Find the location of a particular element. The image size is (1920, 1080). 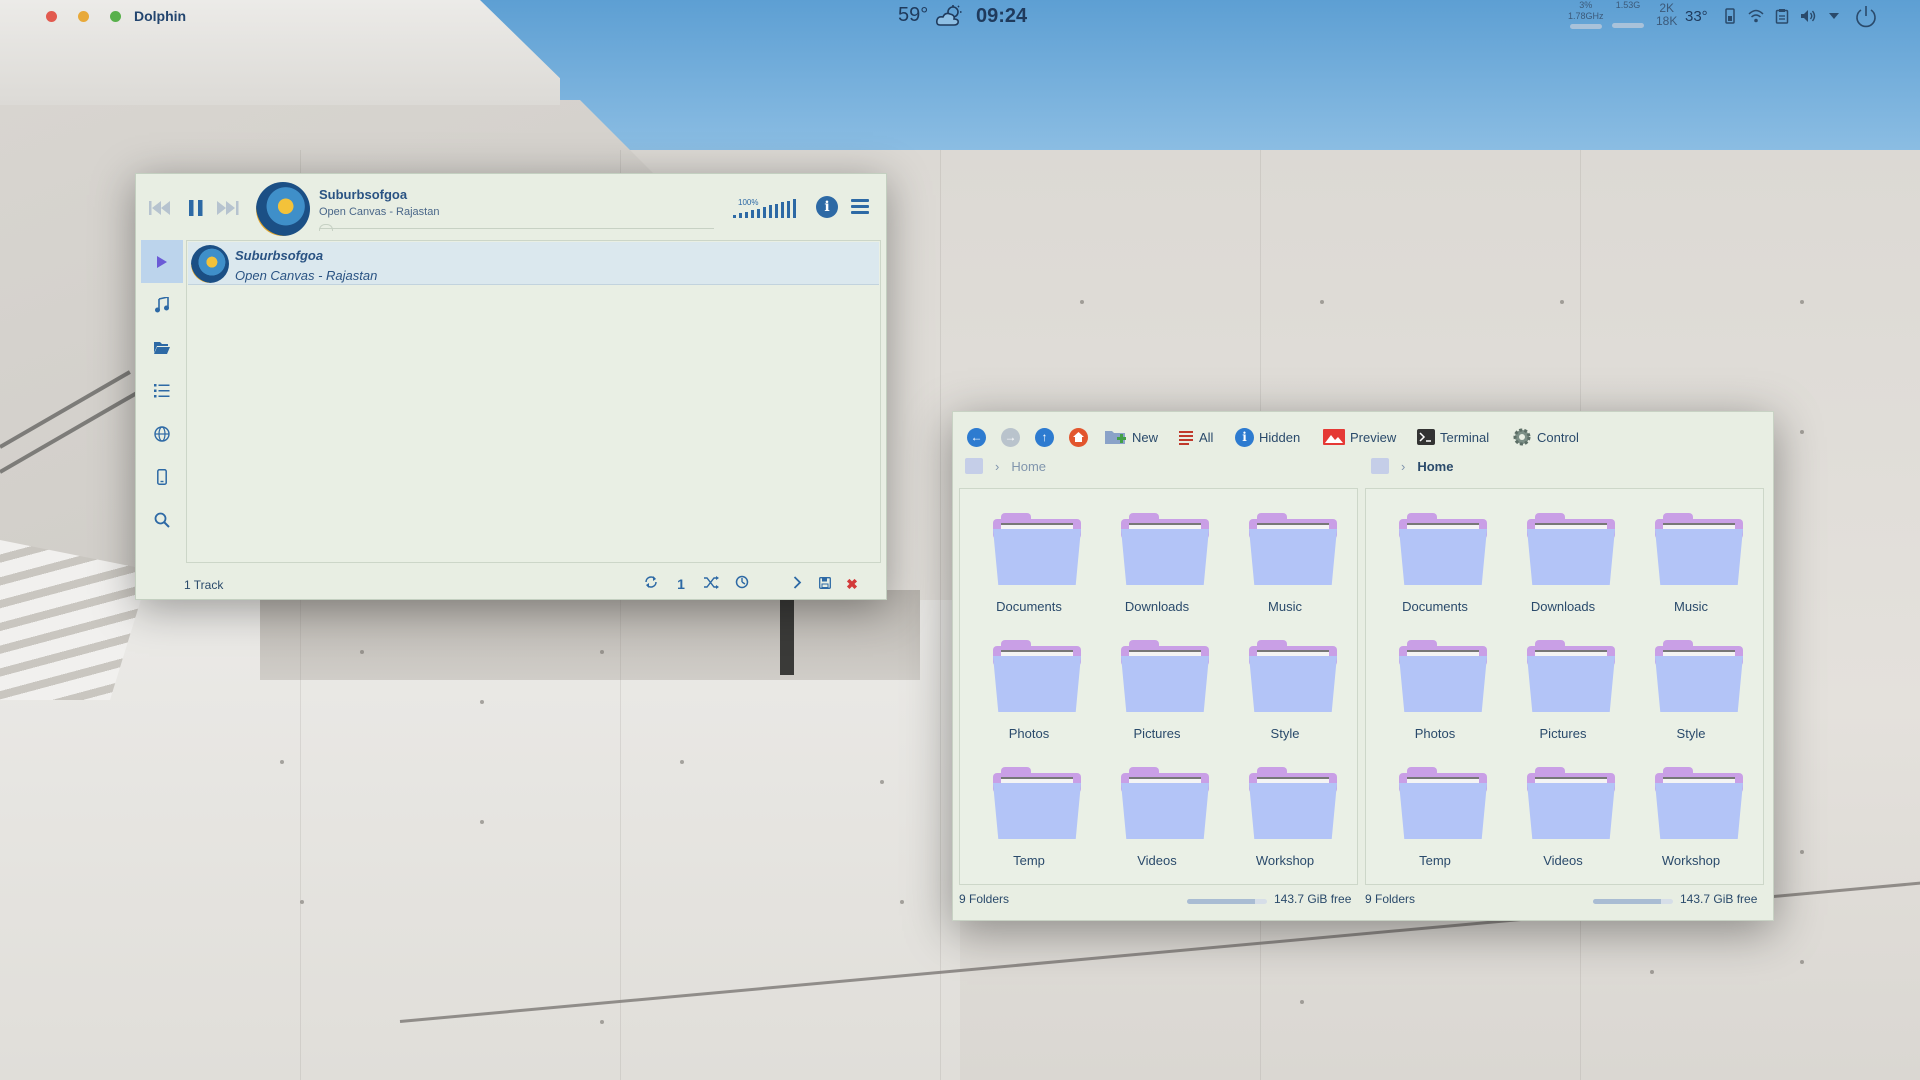

shuffle-button is located at coordinates (711, 584).